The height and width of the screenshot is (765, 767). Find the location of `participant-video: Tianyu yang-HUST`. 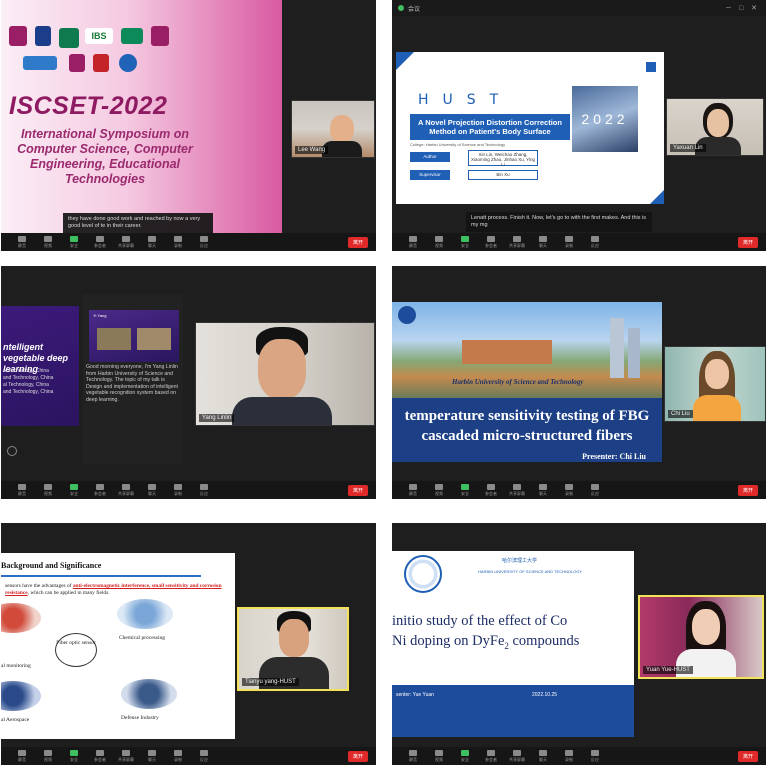

participant-video: Tianyu yang-HUST is located at coordinates (293, 649).